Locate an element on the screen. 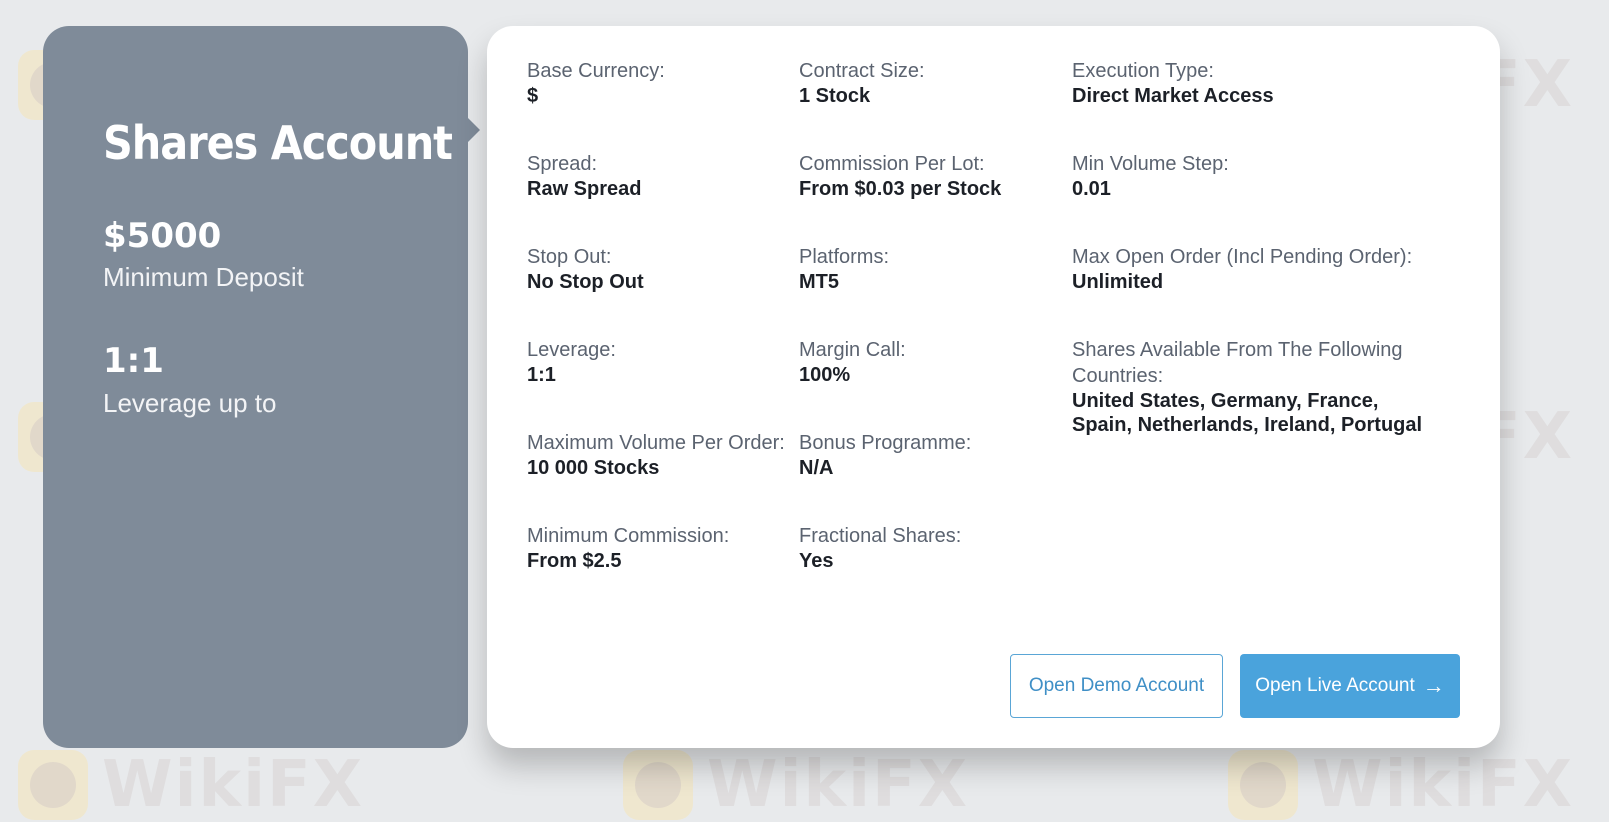 This screenshot has width=1609, height=822. card-pointer is located at coordinates (474, 130).